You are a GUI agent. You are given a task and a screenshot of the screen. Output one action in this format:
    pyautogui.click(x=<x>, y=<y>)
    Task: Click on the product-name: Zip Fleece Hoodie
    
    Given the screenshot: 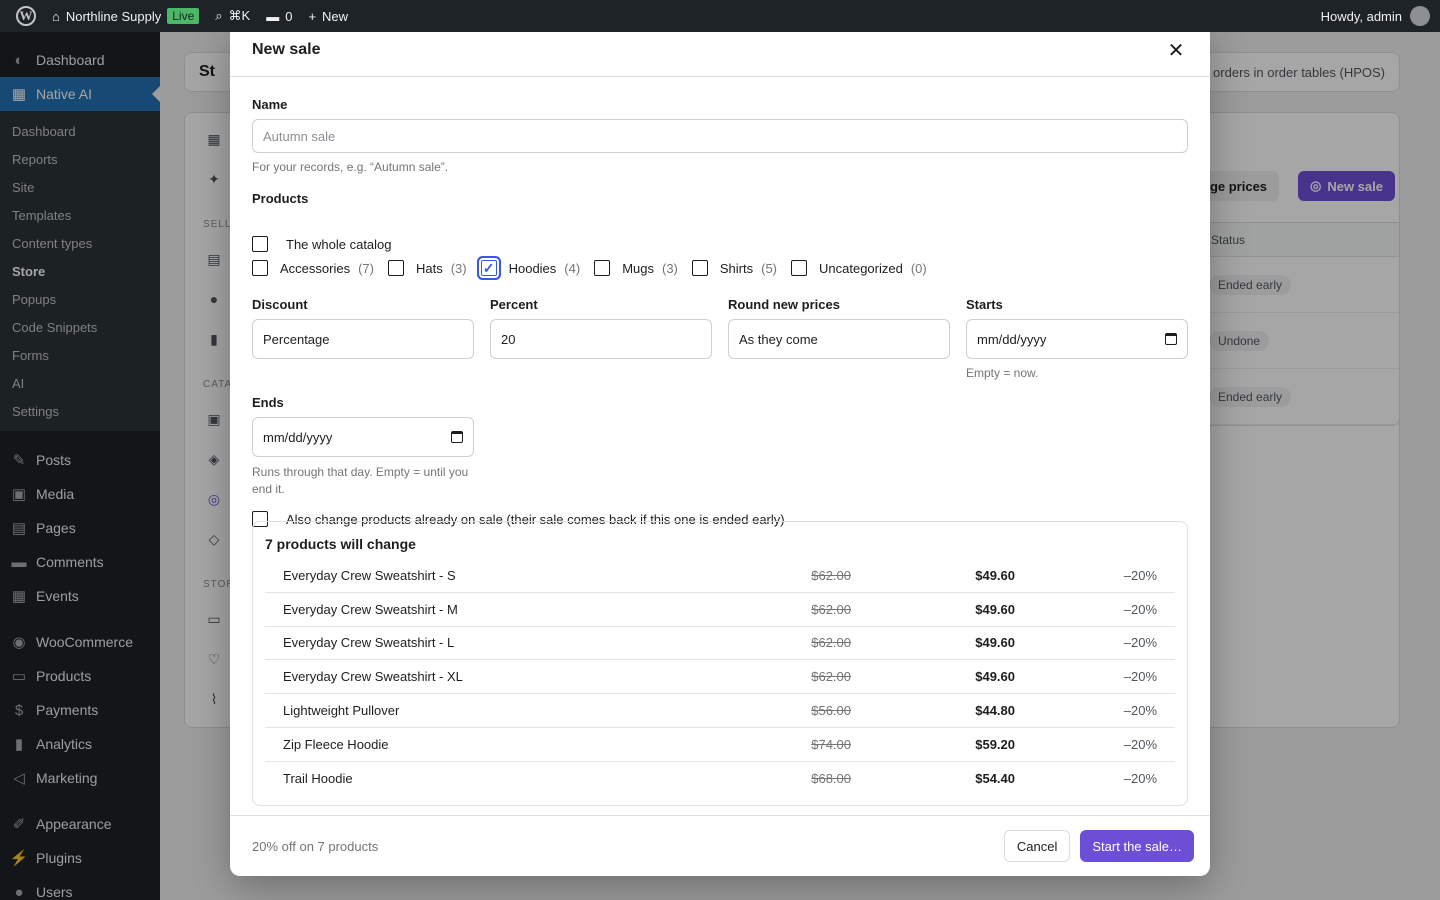 What is the action you would take?
    pyautogui.click(x=336, y=744)
    